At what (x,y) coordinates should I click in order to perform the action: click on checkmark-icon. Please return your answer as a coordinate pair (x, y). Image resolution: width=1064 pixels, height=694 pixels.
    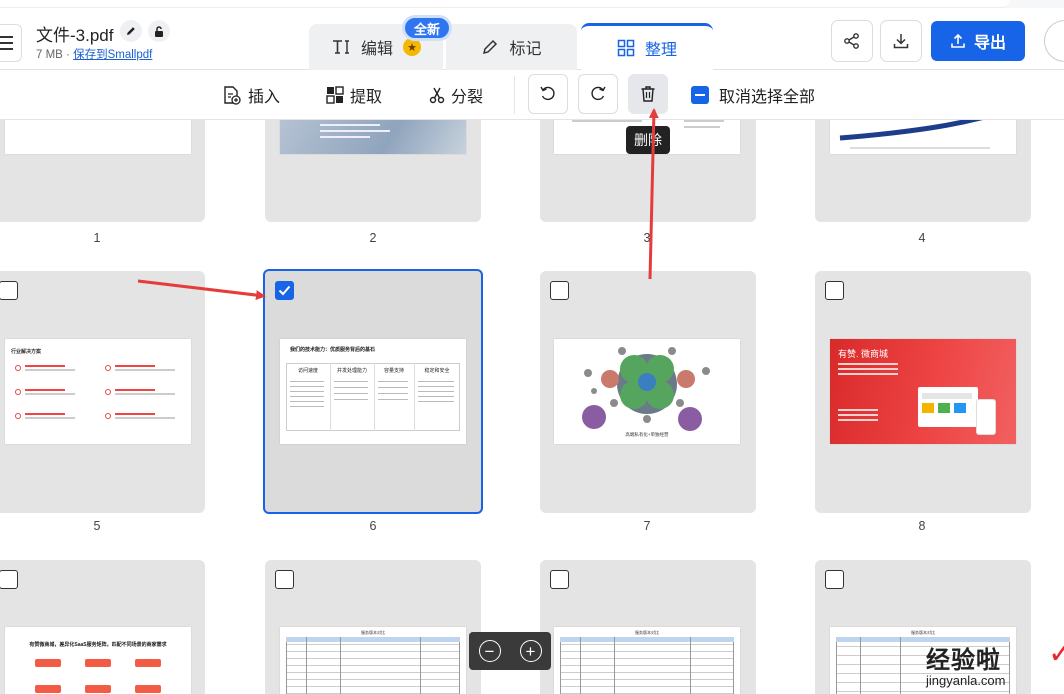
    Looking at the image, I should click on (284, 290).